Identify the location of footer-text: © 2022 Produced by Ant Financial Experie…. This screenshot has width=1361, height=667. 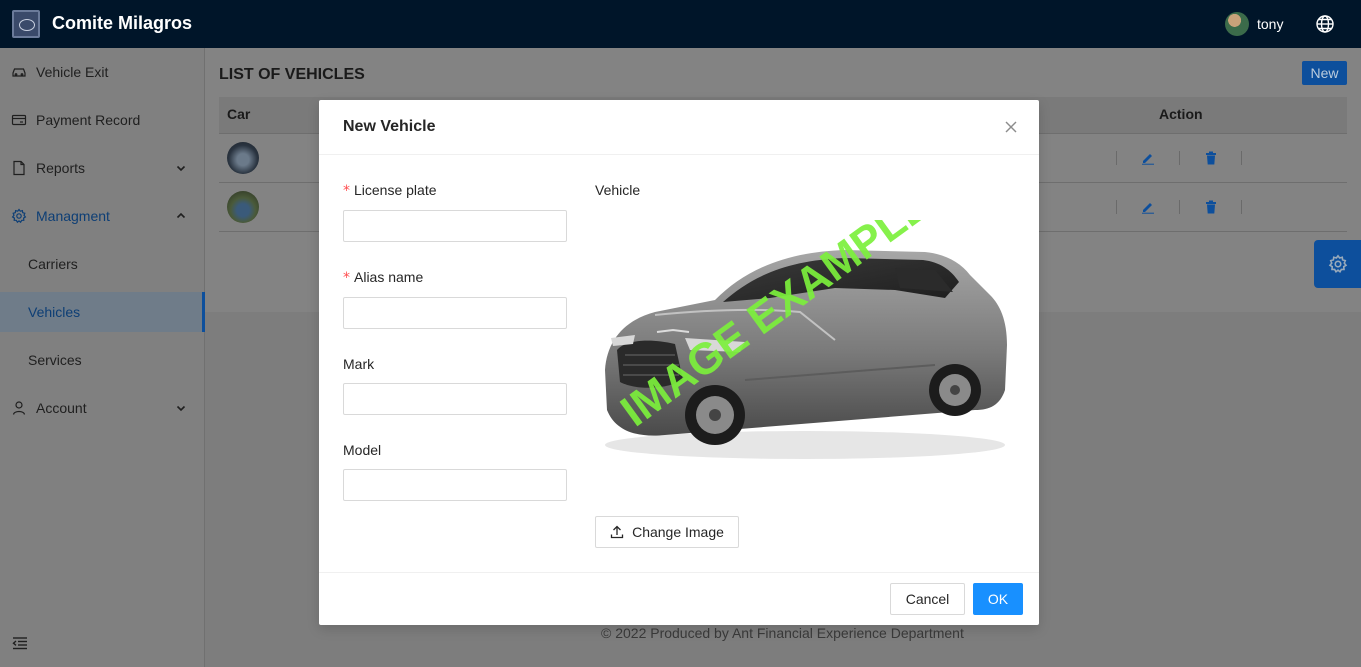
(782, 633).